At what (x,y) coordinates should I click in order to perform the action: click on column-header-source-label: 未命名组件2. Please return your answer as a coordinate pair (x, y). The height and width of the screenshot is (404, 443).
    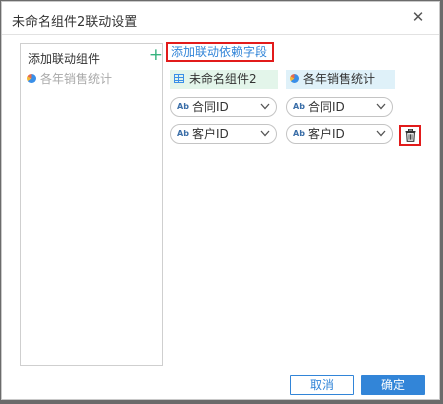
    Looking at the image, I should click on (223, 79).